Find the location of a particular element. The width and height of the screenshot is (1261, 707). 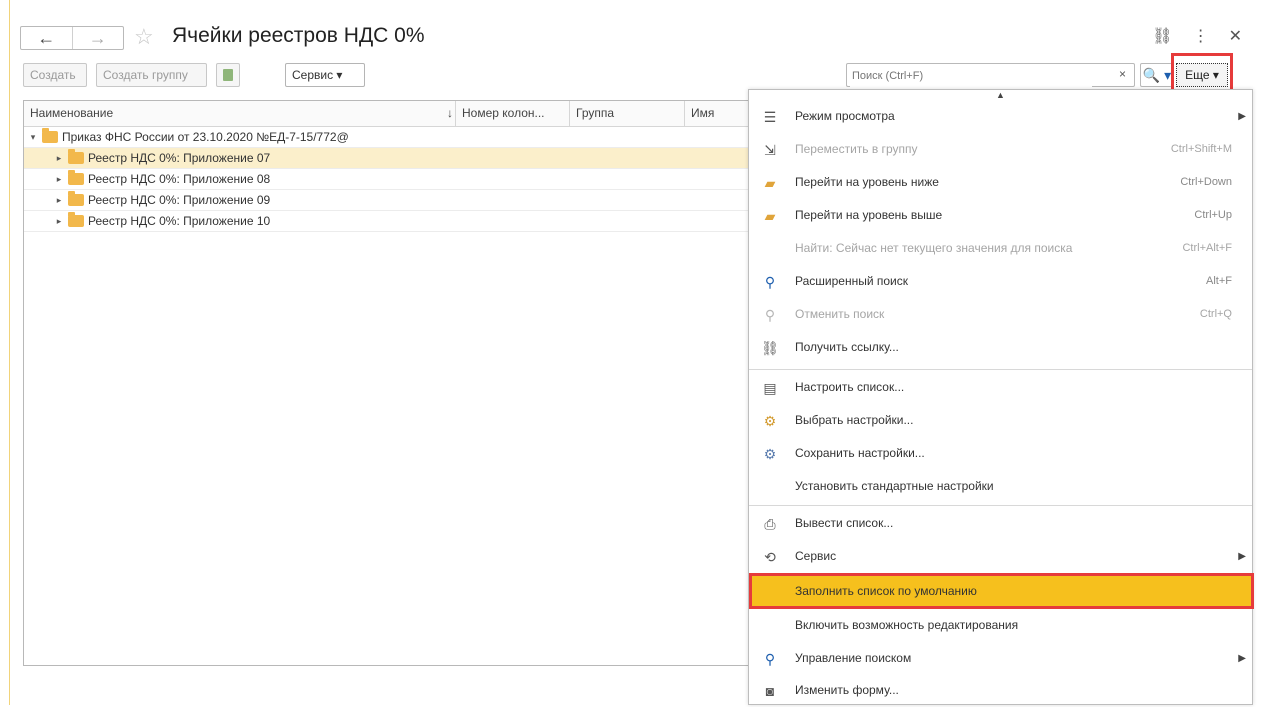

column-id-header: Имя is located at coordinates (720, 113).